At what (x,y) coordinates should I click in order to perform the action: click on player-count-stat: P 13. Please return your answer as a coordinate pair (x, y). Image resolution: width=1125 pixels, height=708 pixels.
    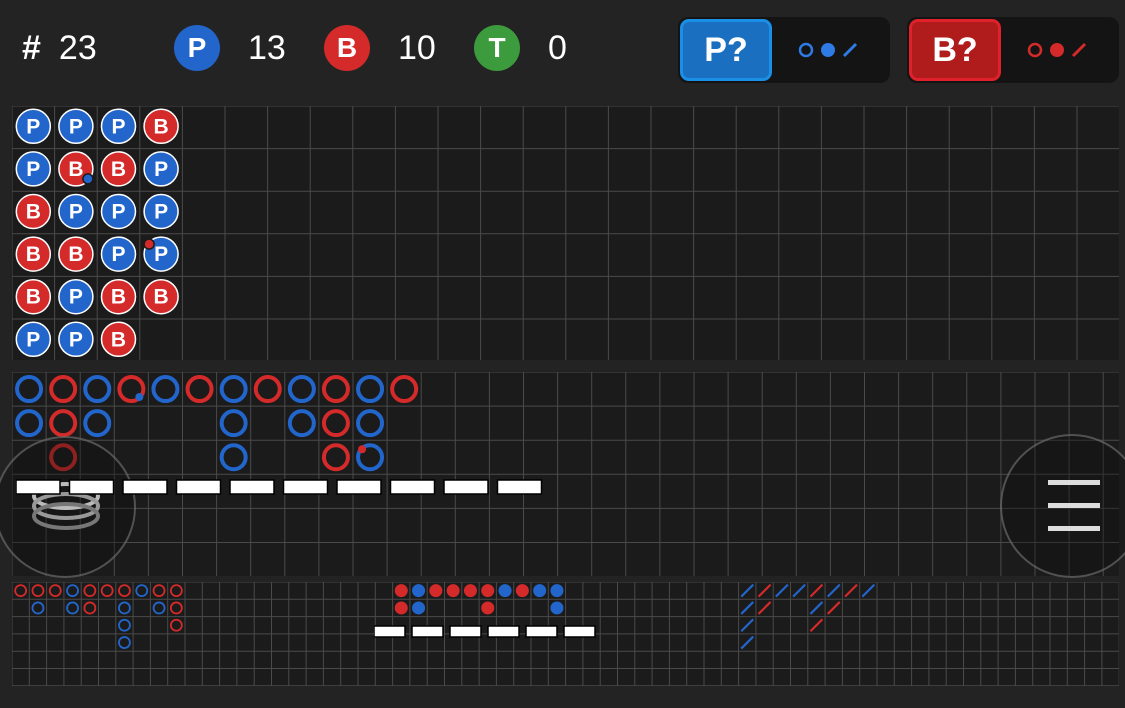
    Looking at the image, I should click on (230, 48).